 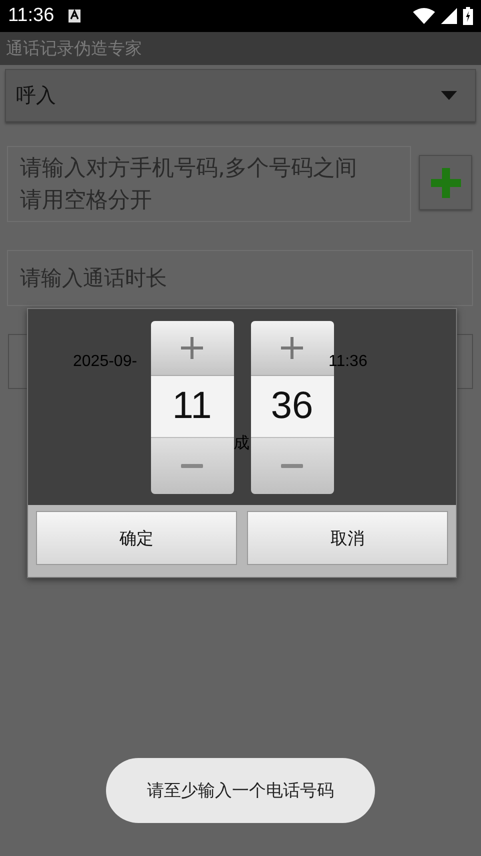 What do you see at coordinates (292, 406) in the screenshot?
I see `picker-value: 36` at bounding box center [292, 406].